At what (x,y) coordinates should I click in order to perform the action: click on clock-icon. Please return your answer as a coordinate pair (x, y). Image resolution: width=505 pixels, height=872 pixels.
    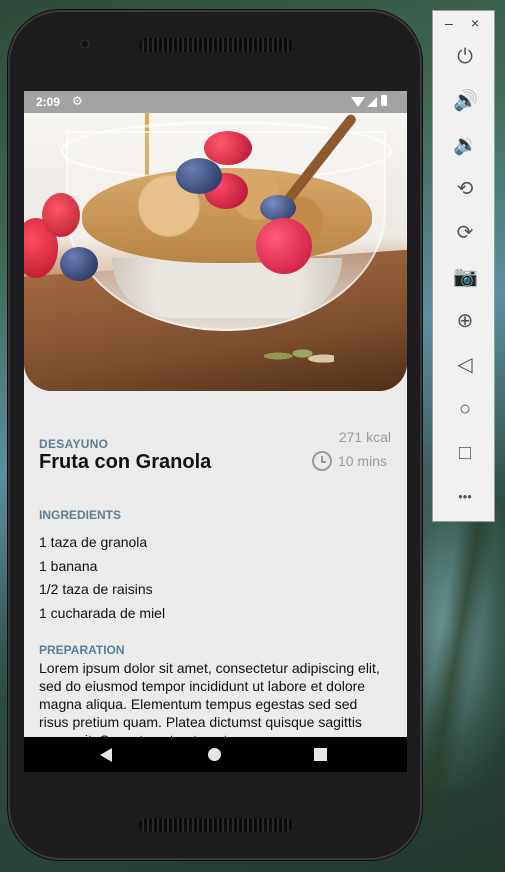
    Looking at the image, I should click on (321, 461).